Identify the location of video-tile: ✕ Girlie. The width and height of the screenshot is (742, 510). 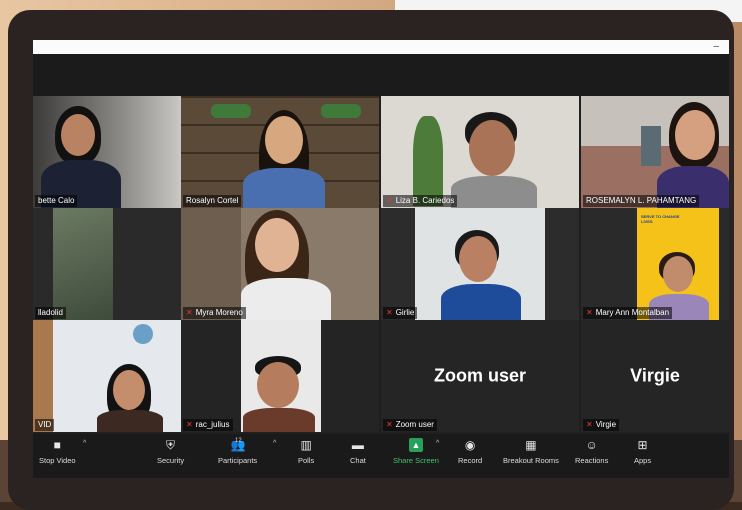
(480, 264).